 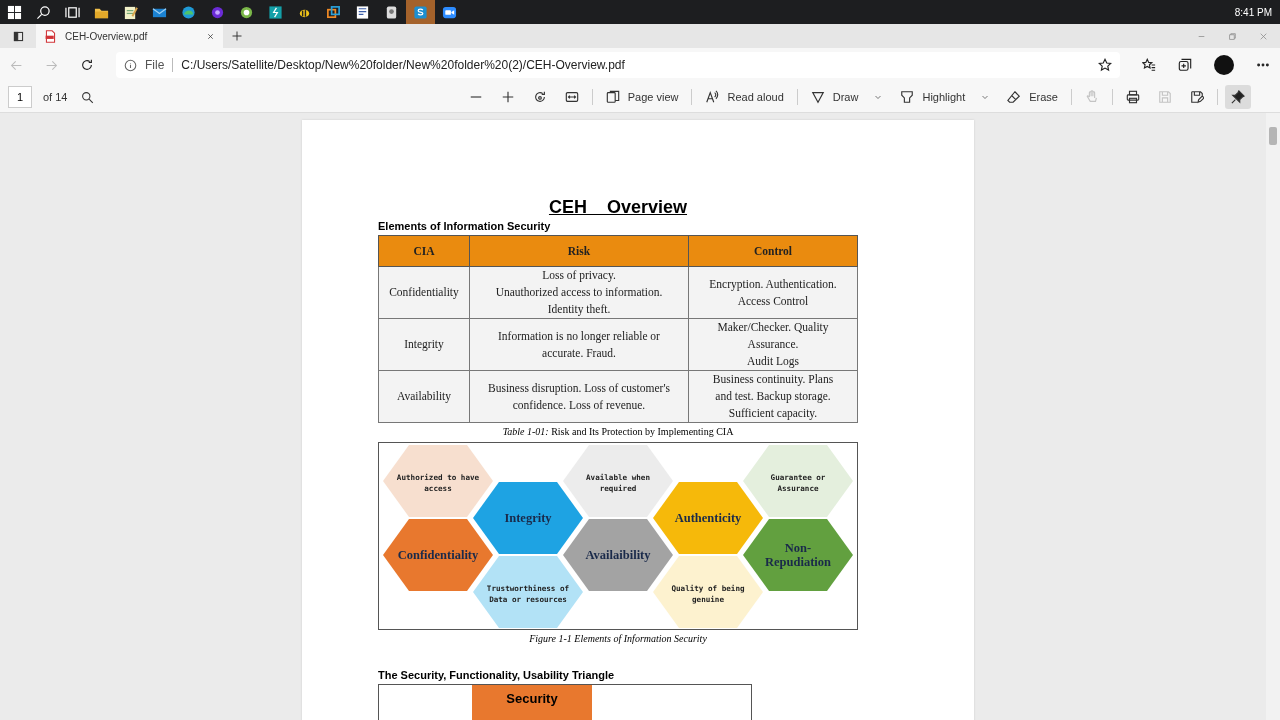 What do you see at coordinates (618, 638) in the screenshot?
I see `figure-caption: Figure 1-1 Elements of Information Security` at bounding box center [618, 638].